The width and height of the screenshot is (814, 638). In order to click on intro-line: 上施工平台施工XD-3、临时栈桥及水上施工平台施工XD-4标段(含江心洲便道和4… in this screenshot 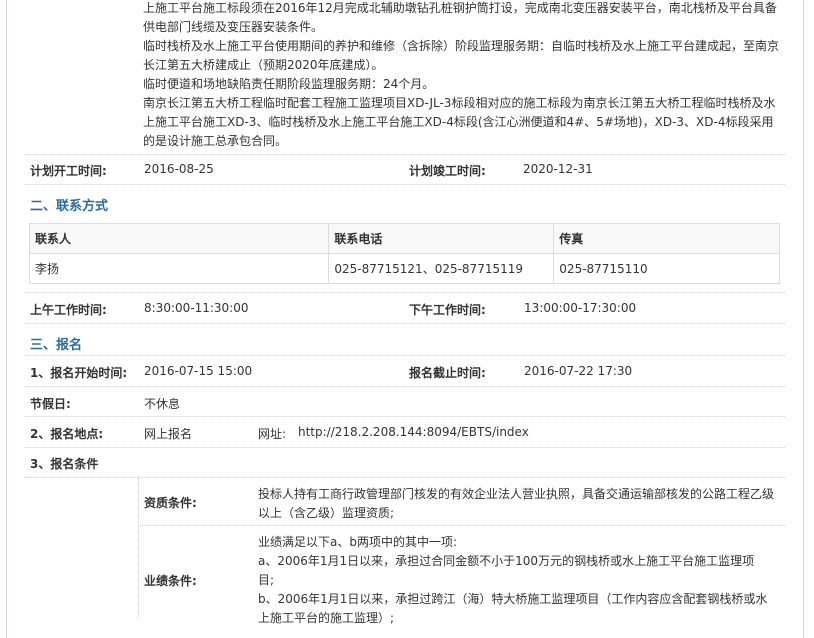, I will do `click(458, 122)`.